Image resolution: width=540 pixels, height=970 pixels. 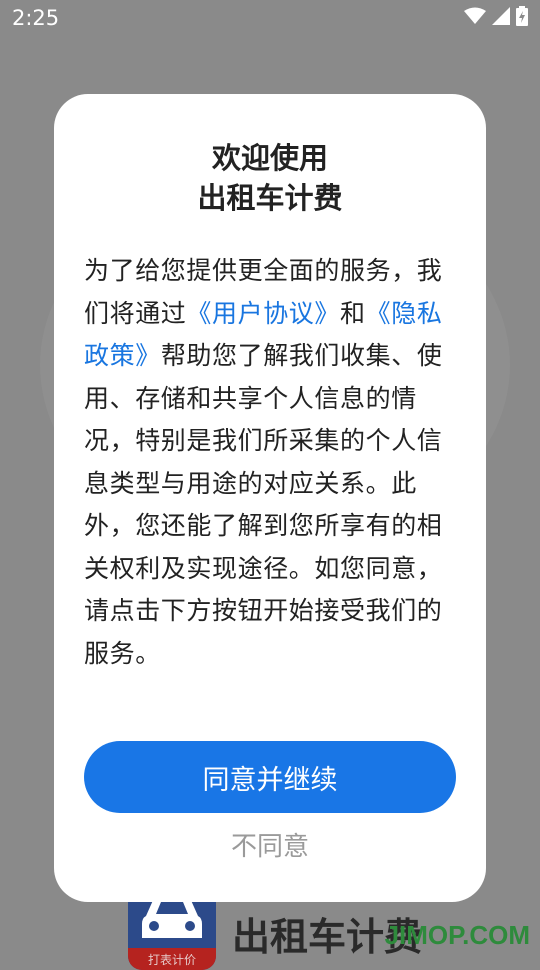 I want to click on user-agreement-link: 《用户协议》, so click(x=263, y=313).